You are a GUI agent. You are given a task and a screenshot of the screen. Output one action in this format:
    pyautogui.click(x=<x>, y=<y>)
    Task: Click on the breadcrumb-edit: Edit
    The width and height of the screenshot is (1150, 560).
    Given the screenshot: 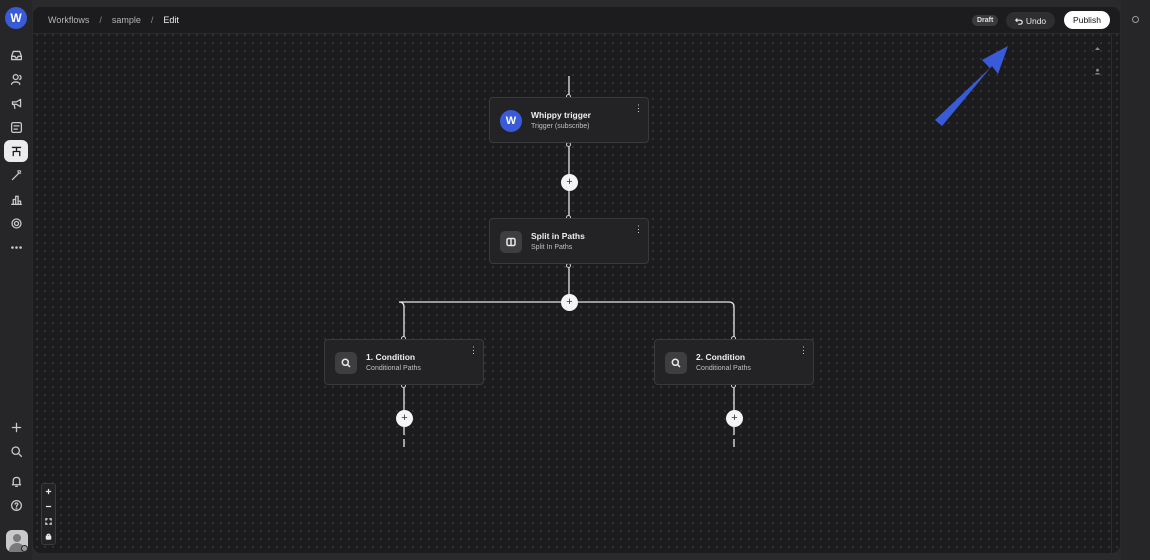 What is the action you would take?
    pyautogui.click(x=171, y=20)
    